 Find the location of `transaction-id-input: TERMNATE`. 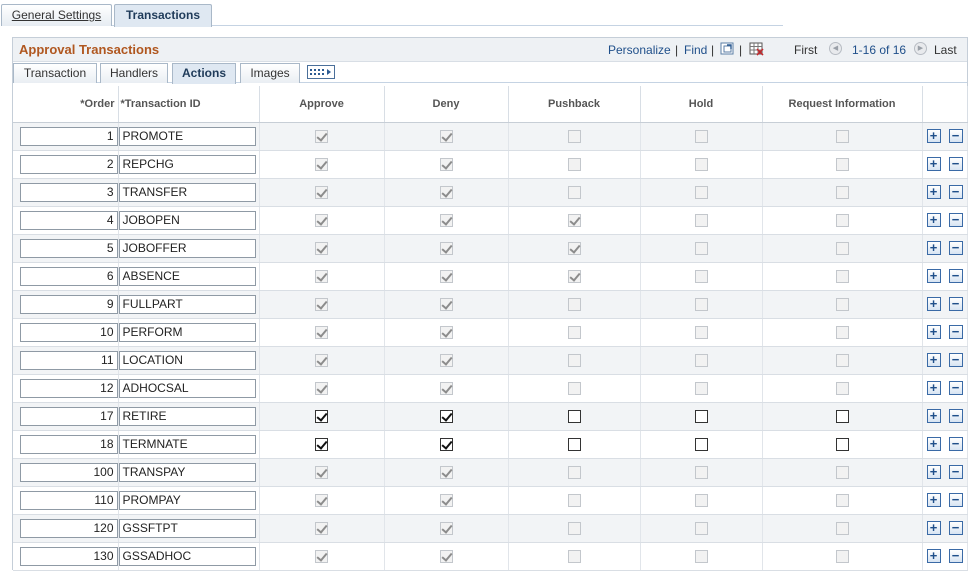

transaction-id-input: TERMNATE is located at coordinates (187, 444).